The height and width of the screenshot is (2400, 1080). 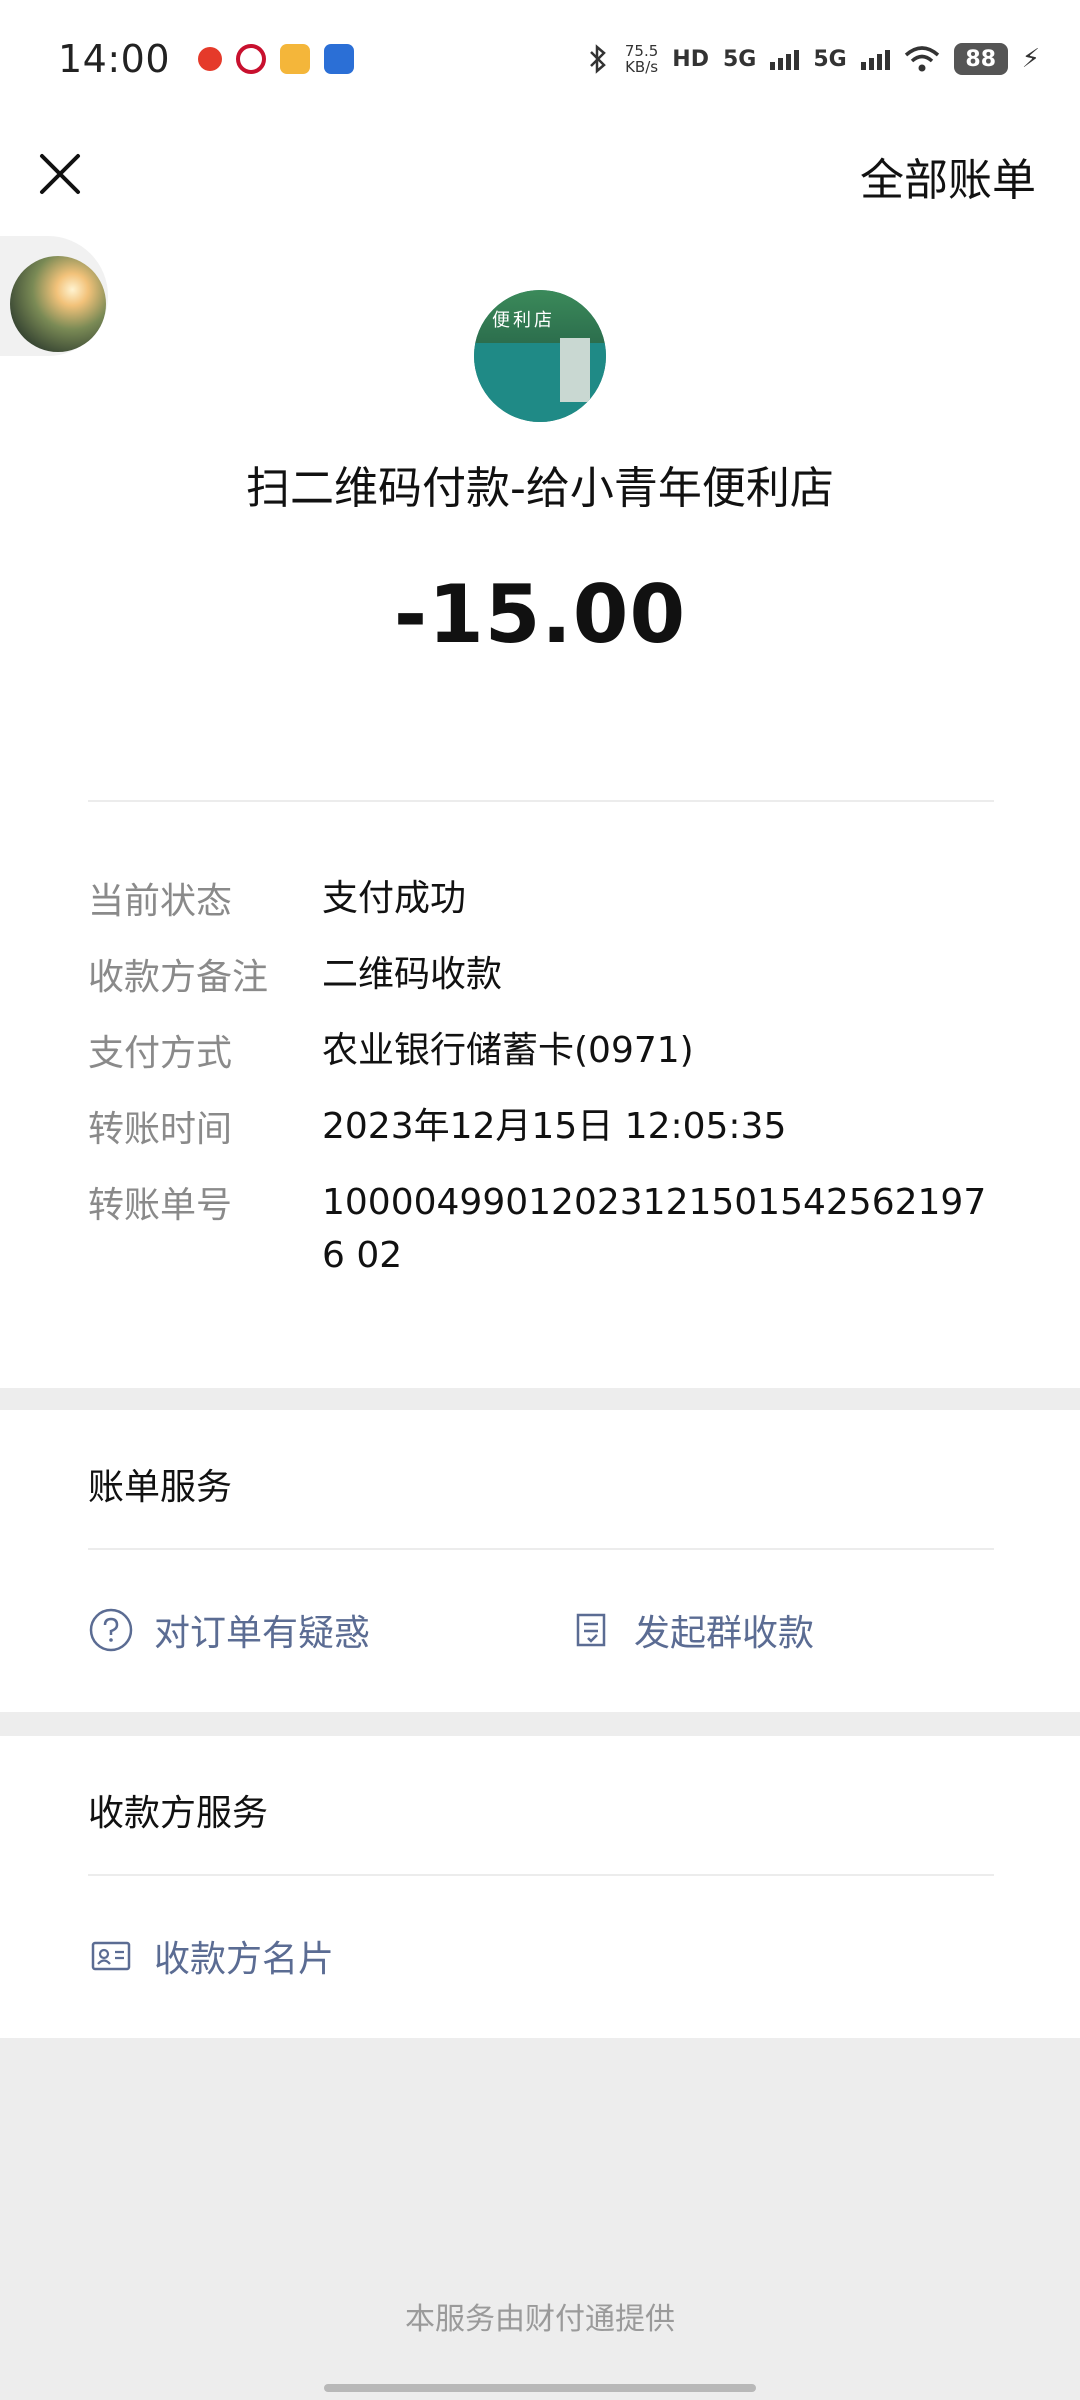 I want to click on document-icon, so click(x=591, y=1630).